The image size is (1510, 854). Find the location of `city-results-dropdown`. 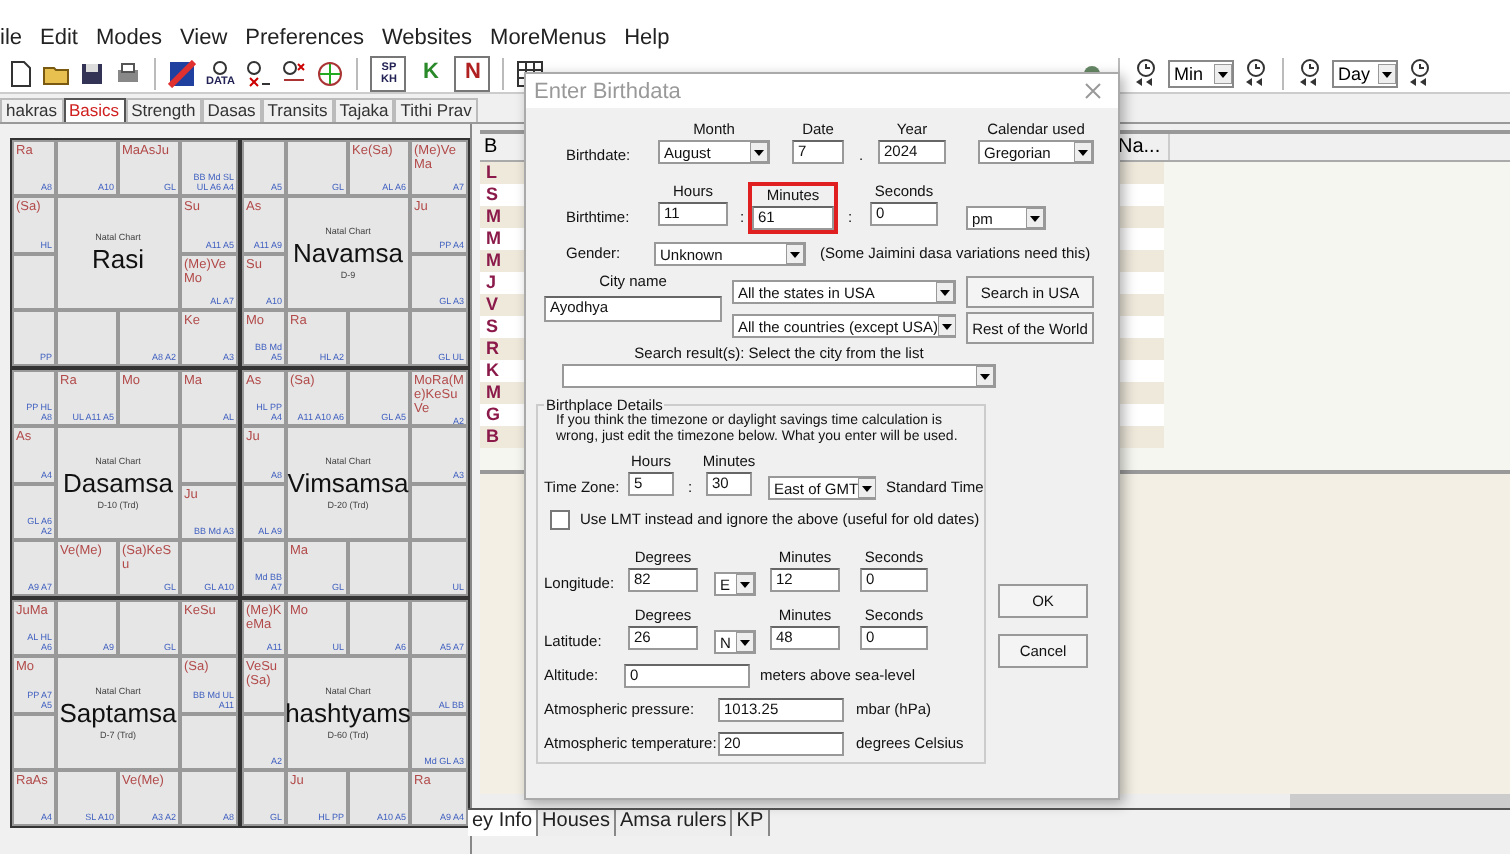

city-results-dropdown is located at coordinates (779, 376).